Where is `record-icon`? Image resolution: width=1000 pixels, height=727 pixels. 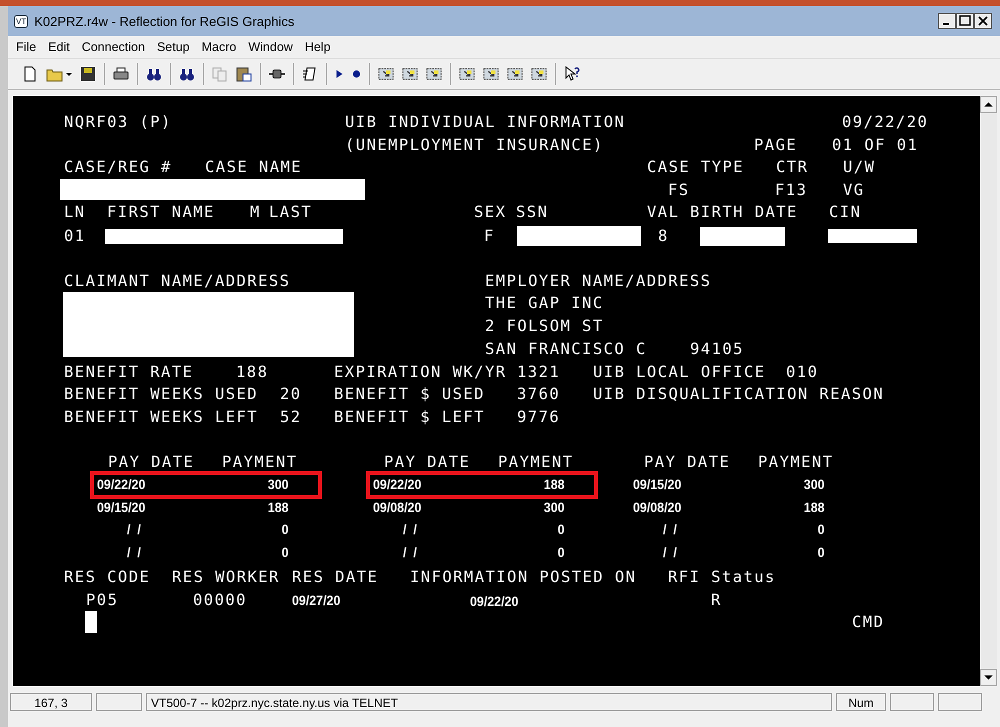 record-icon is located at coordinates (356, 74).